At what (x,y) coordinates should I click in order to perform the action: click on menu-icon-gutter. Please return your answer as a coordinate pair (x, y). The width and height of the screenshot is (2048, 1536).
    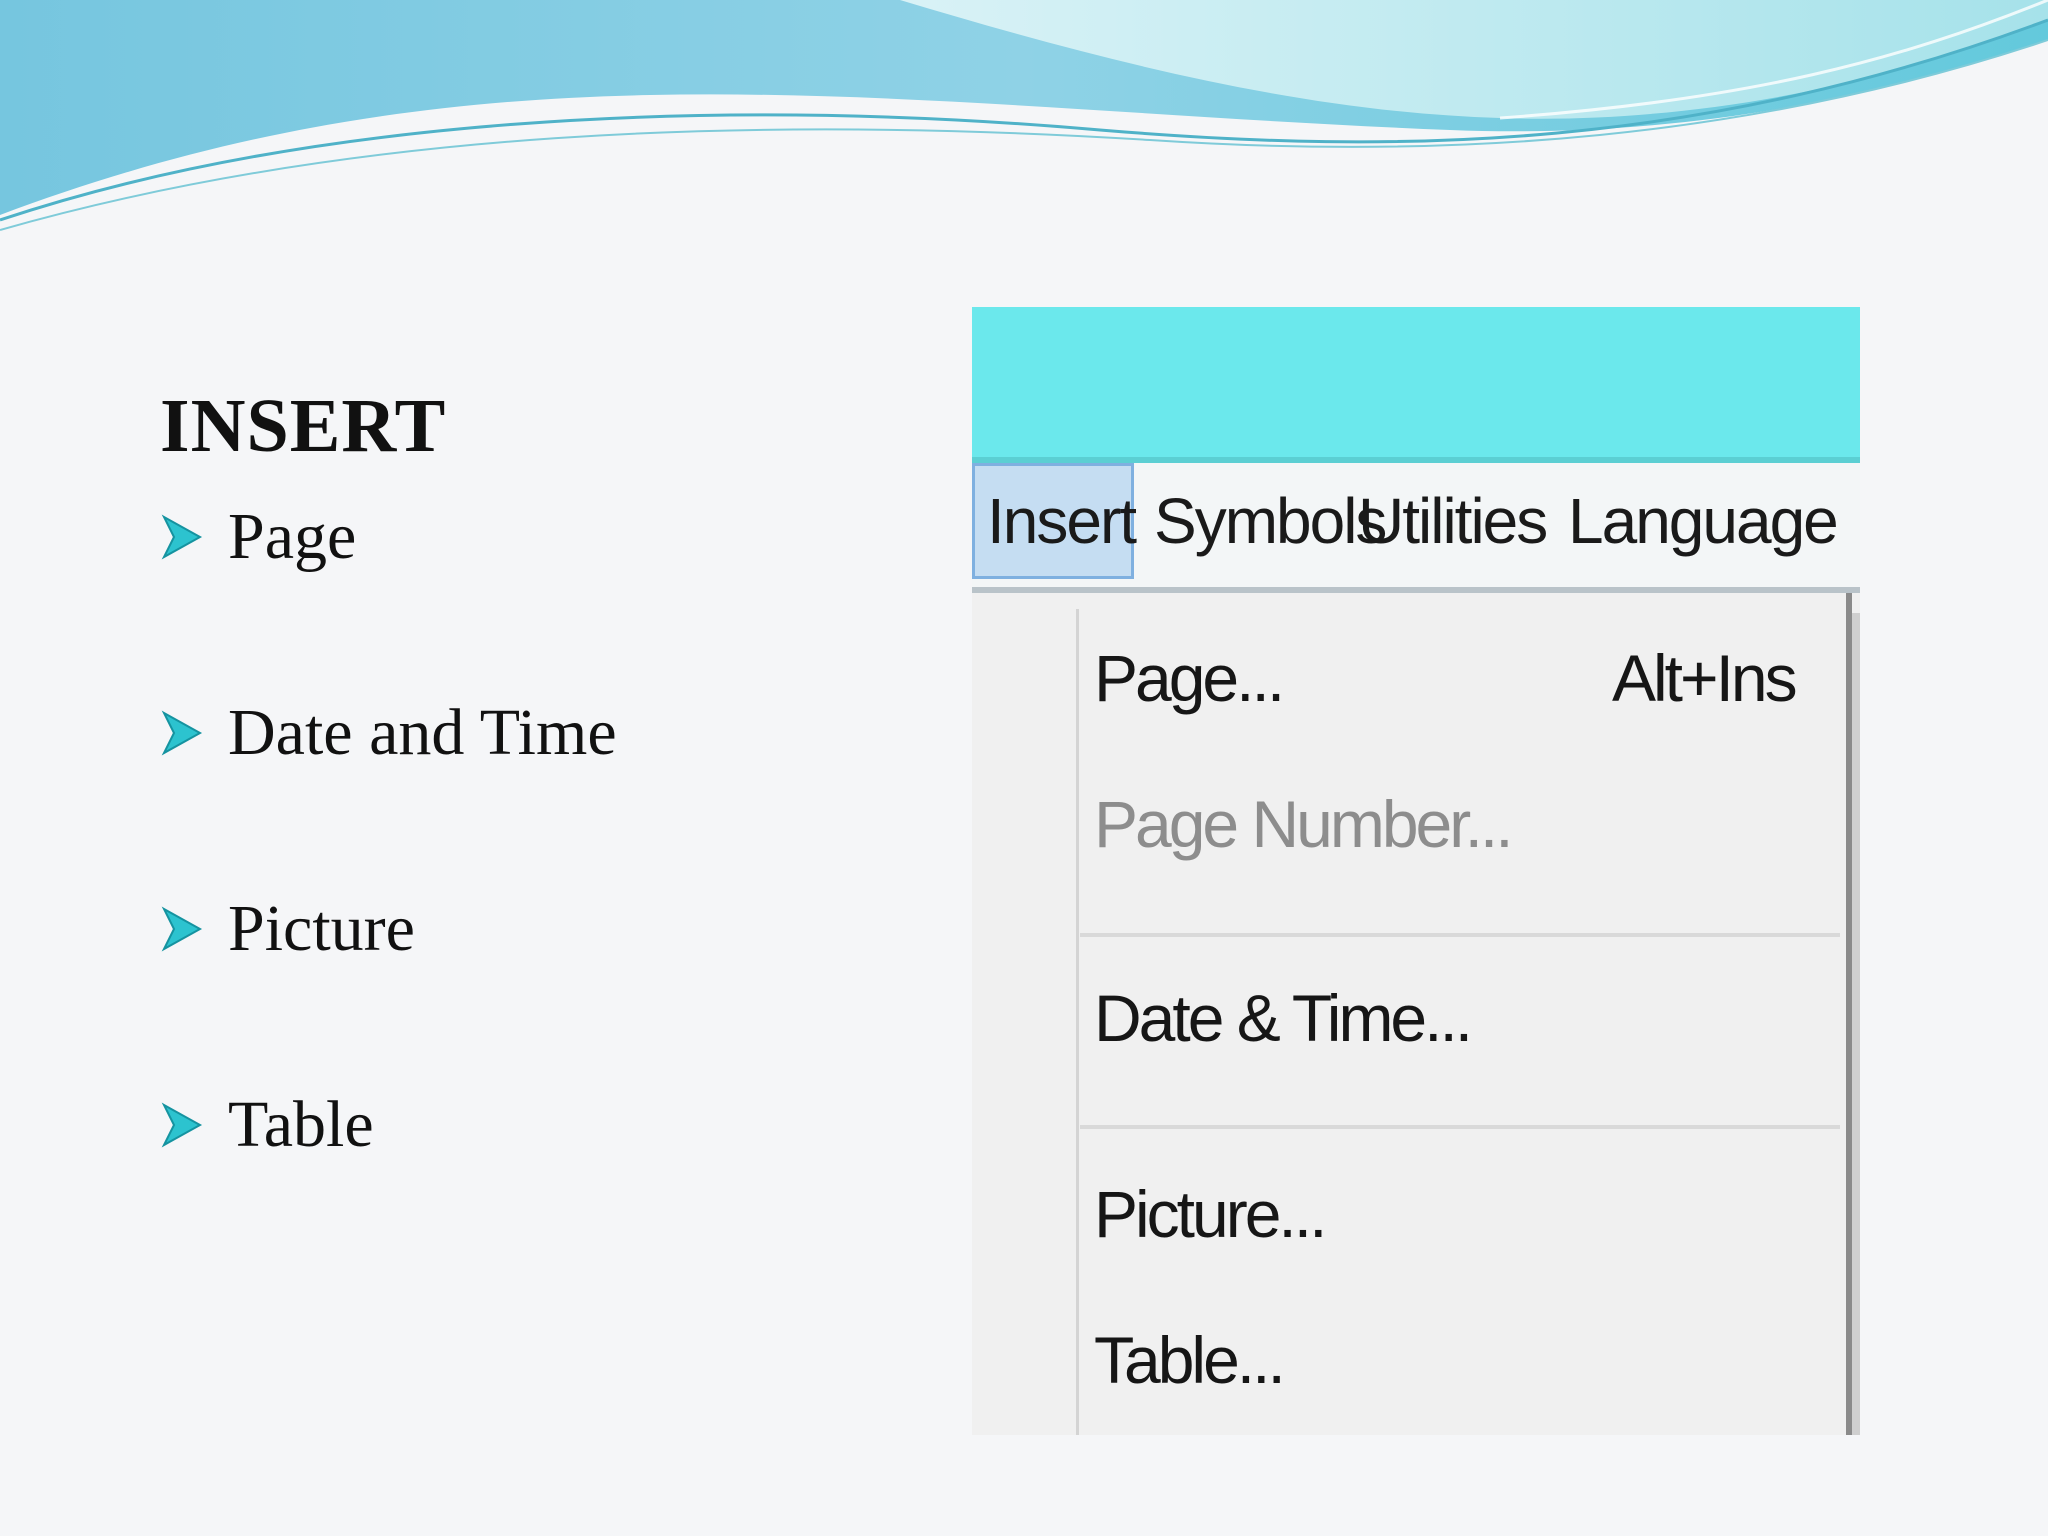
    Looking at the image, I should click on (1077, 1022).